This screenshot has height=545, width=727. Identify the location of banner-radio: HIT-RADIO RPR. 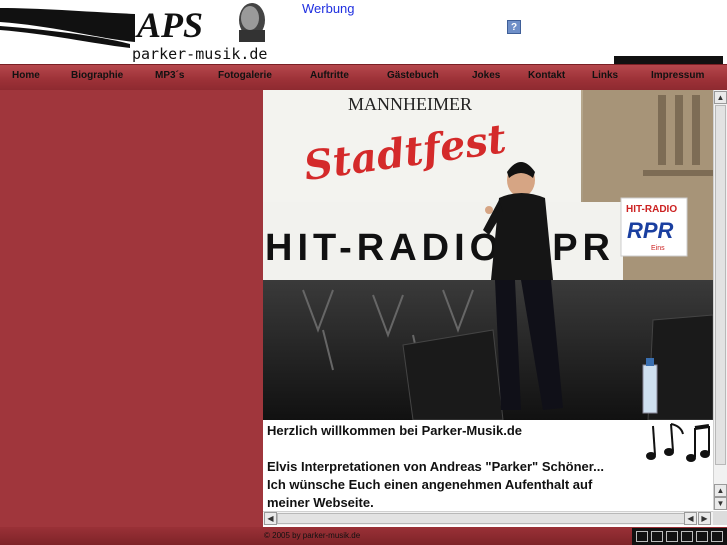
(437, 248).